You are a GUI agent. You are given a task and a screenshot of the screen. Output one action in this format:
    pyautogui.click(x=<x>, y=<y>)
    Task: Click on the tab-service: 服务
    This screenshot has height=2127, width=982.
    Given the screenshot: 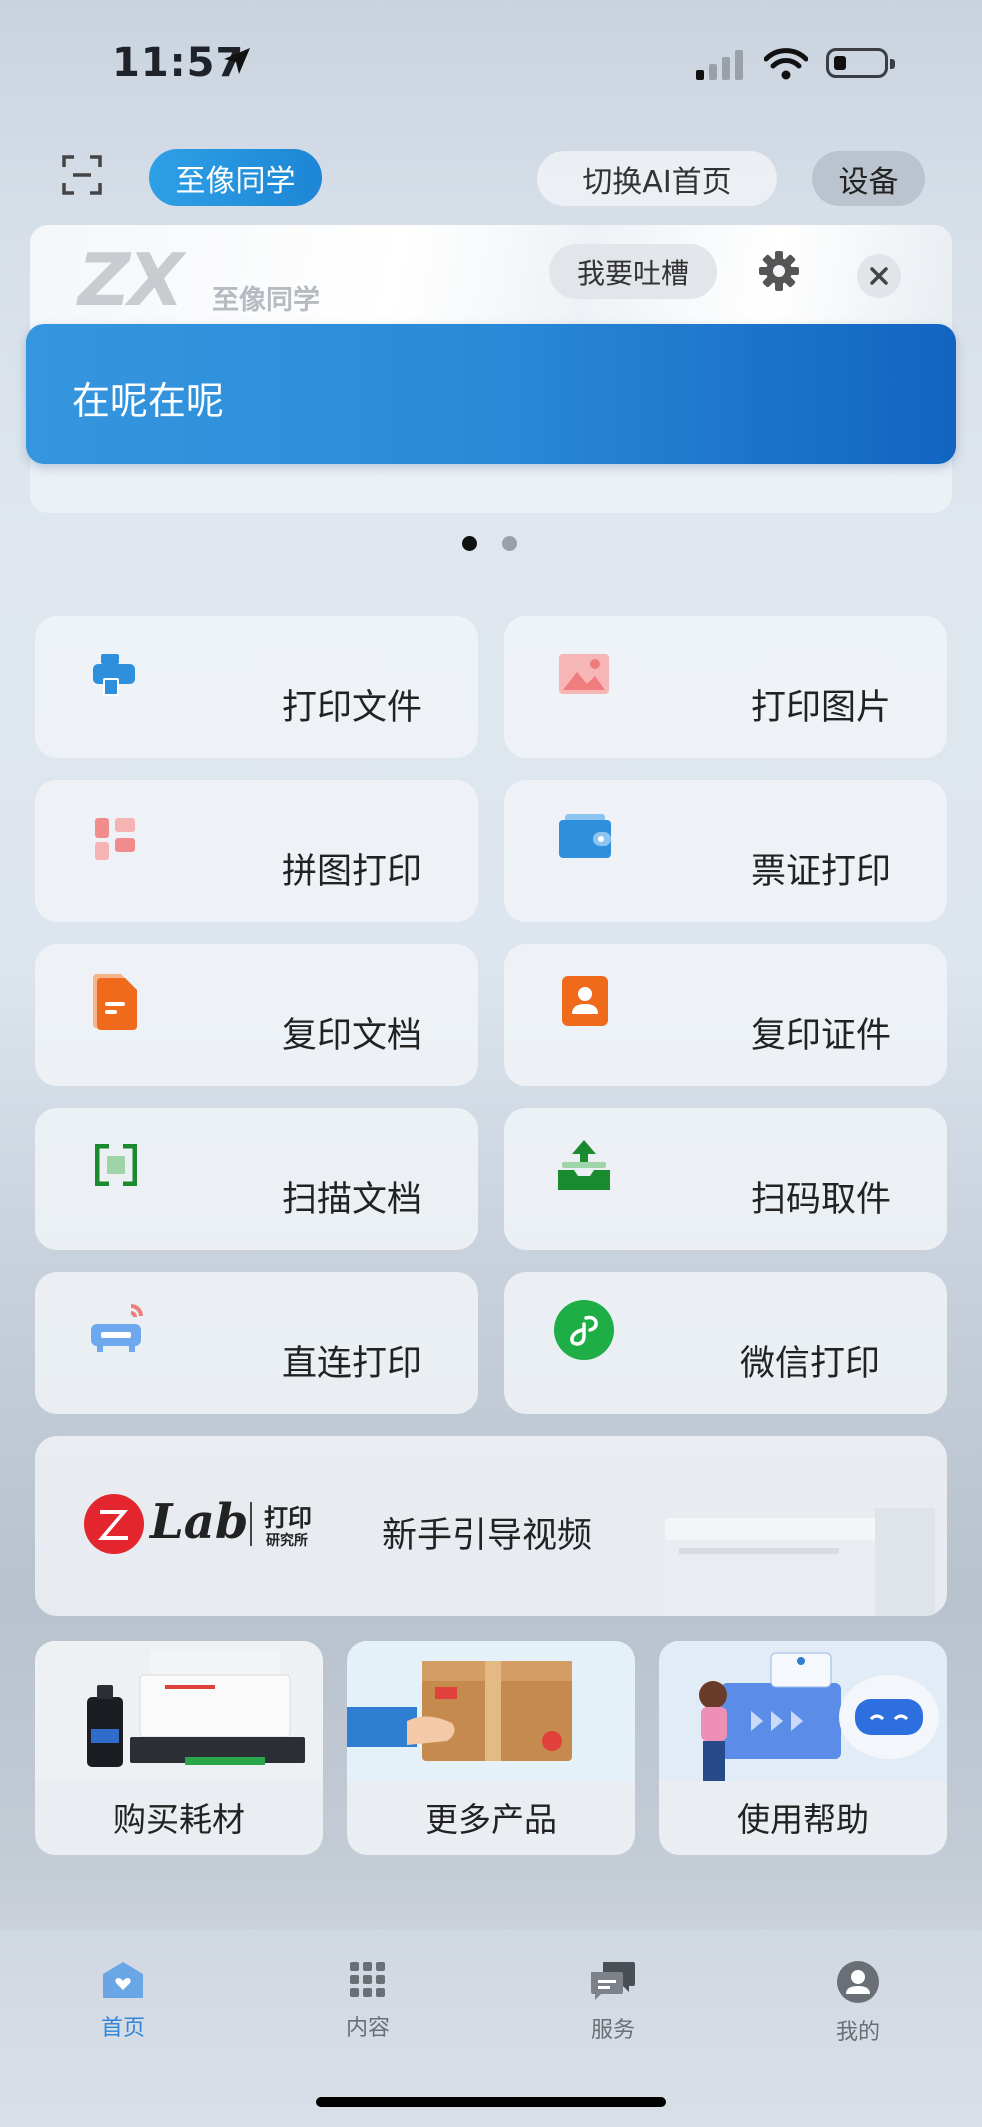 What is the action you would take?
    pyautogui.click(x=613, y=2002)
    